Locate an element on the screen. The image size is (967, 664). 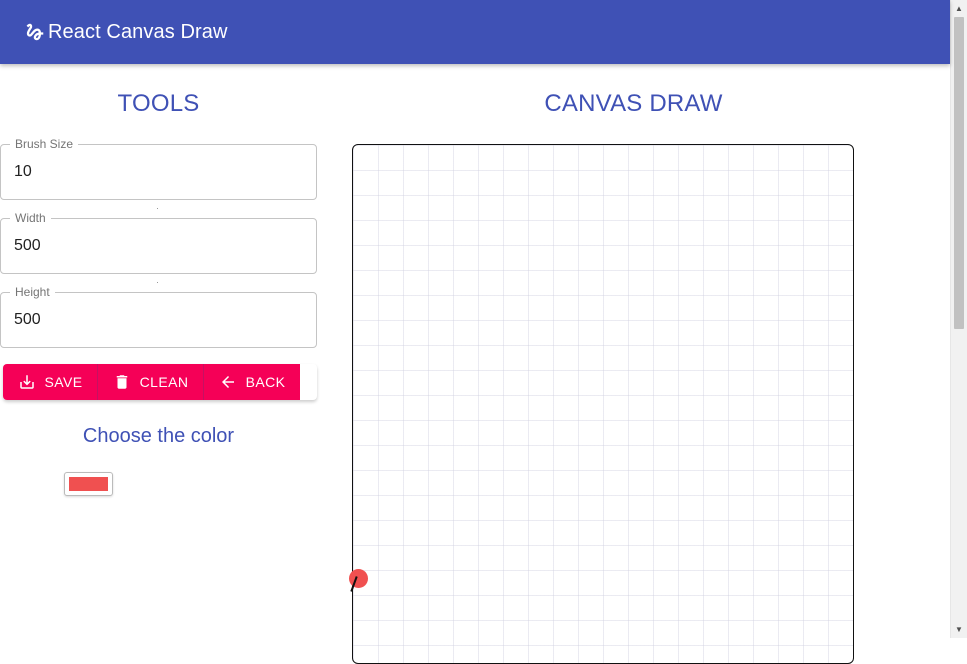
canvas-title: CANVAS DRAW is located at coordinates (633, 103).